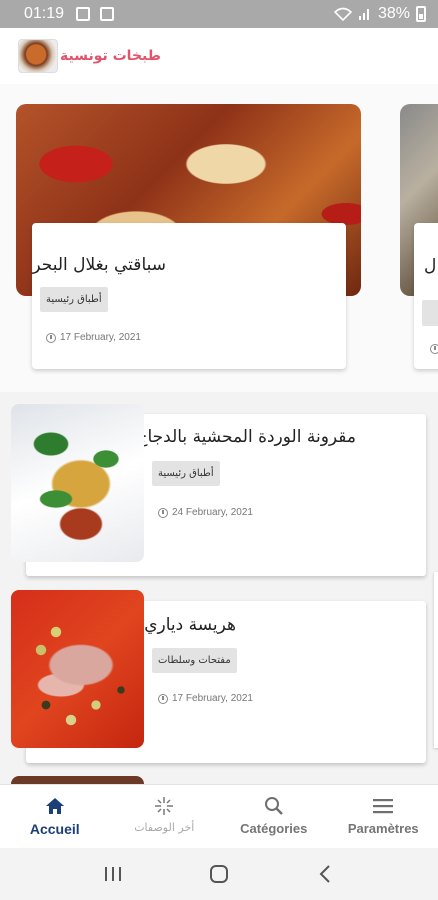  Describe the element at coordinates (363, 14) in the screenshot. I see `signal-icon` at that location.